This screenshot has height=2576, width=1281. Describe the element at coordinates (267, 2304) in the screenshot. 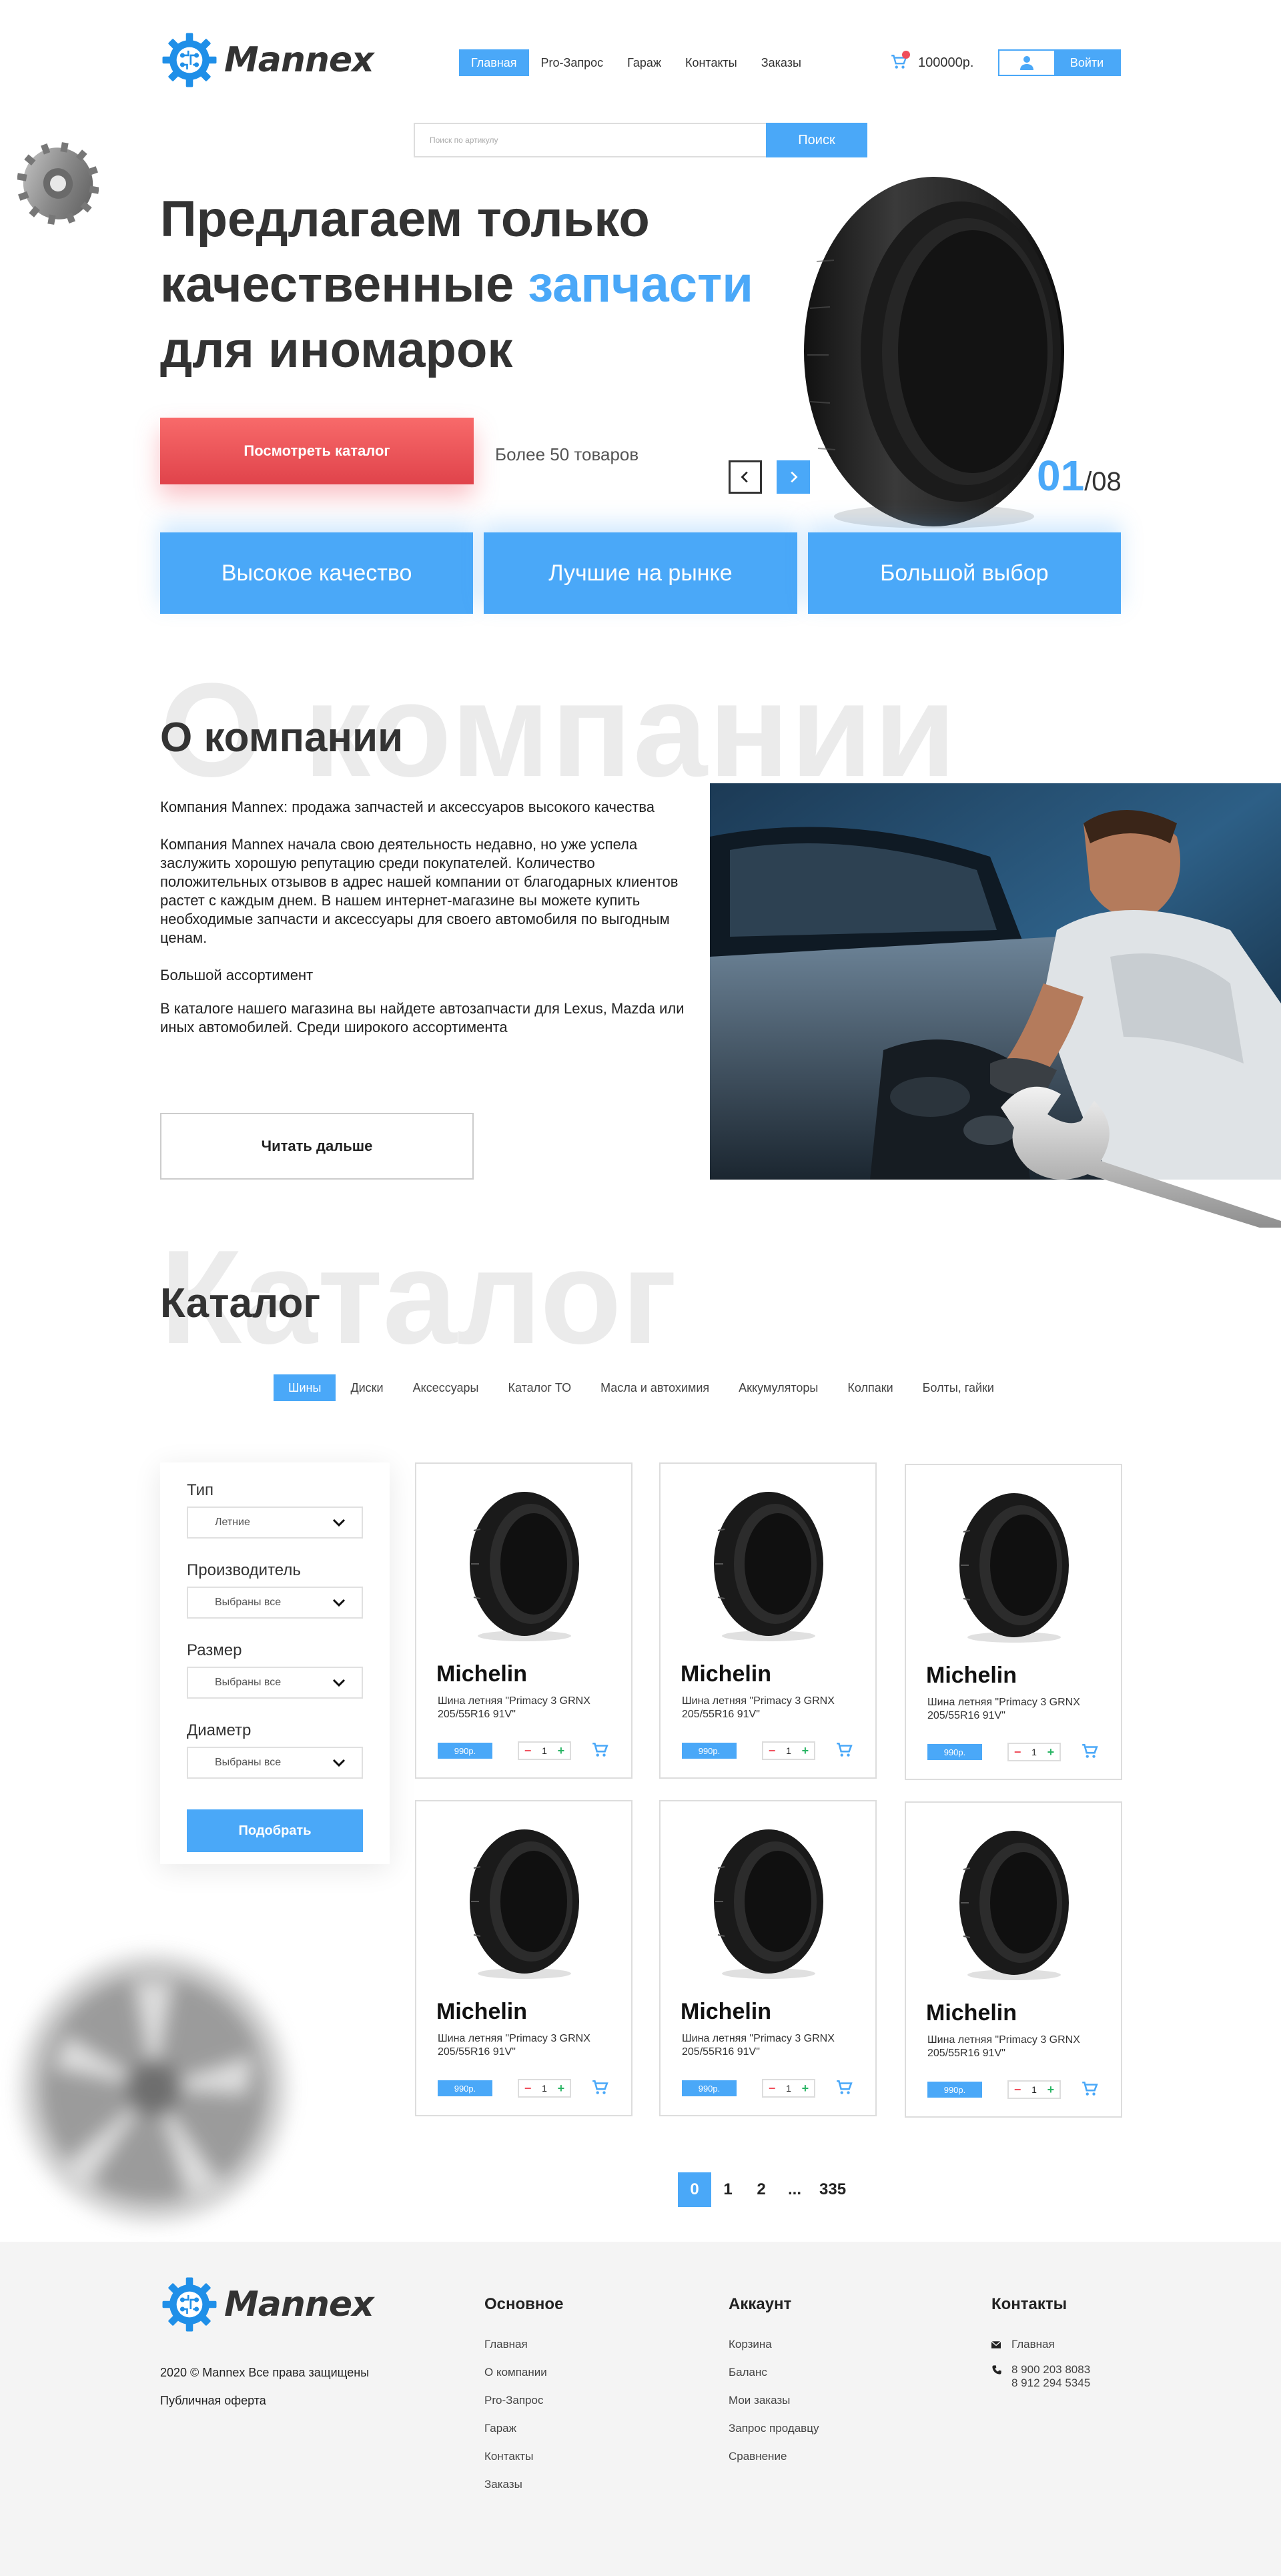

I see `footer-logo: Mannex` at that location.